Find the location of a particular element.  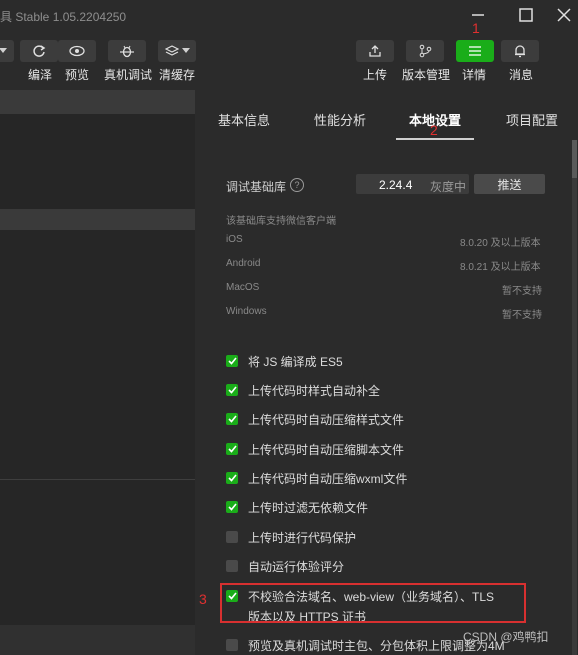

scrollbar is located at coordinates (574, 397).